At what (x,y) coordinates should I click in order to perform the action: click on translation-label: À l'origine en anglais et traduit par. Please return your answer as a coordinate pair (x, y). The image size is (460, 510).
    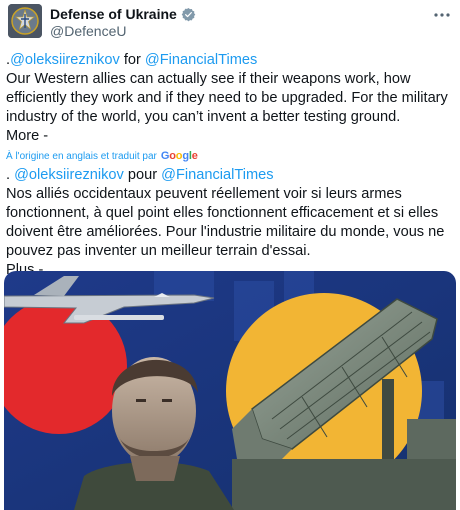
    Looking at the image, I should click on (81, 156).